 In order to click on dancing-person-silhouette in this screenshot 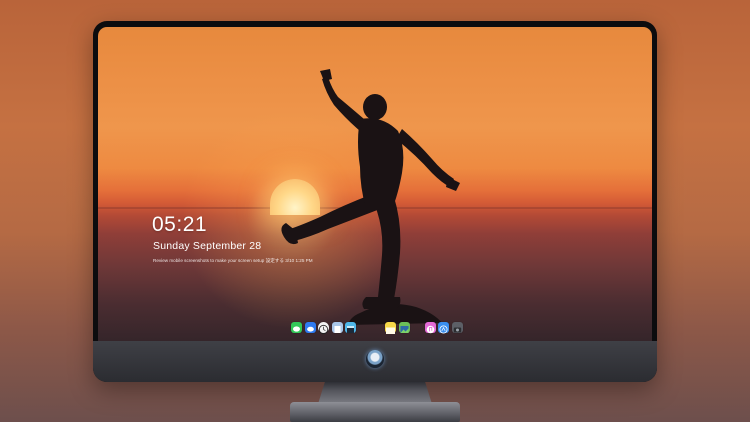, I will do `click(370, 197)`.